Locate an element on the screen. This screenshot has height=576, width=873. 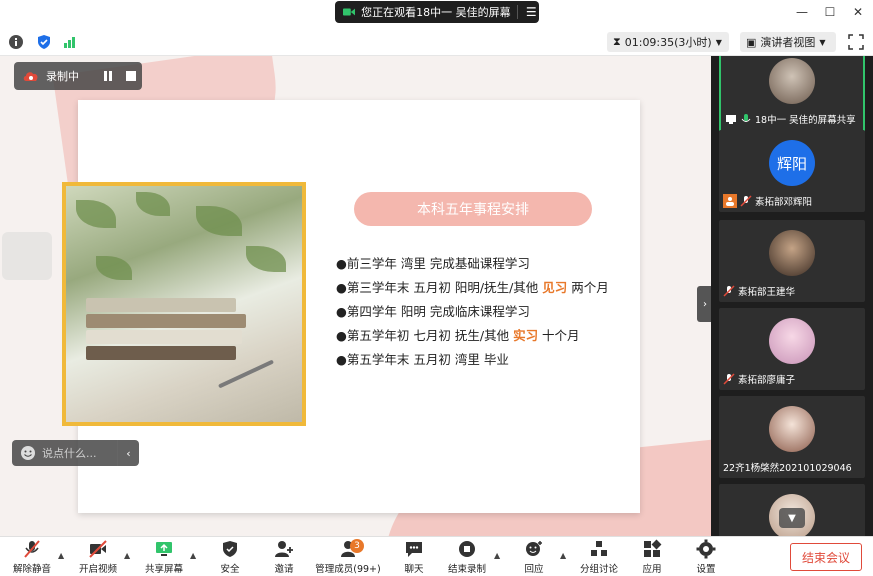
slide-heading: 本科五年事程安排 is located at coordinates (473, 209).